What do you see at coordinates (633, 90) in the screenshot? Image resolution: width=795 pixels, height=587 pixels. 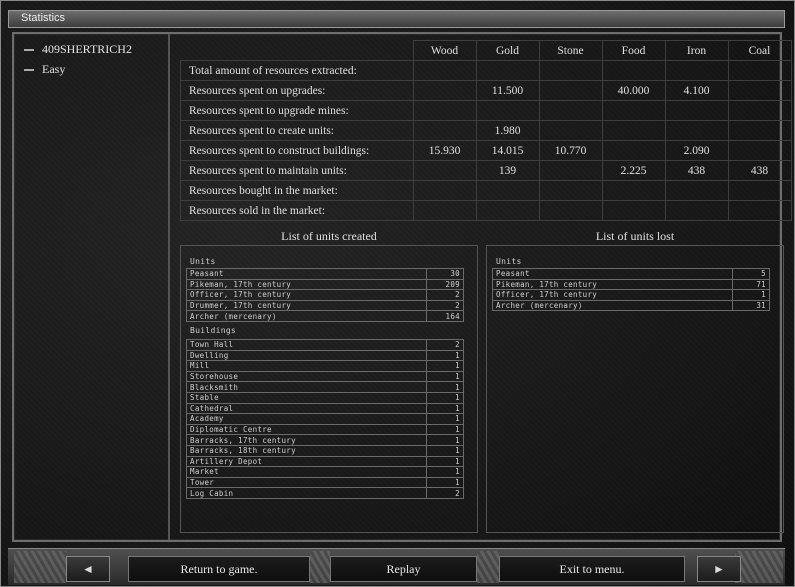 I see `resource-value-food: 40.000` at bounding box center [633, 90].